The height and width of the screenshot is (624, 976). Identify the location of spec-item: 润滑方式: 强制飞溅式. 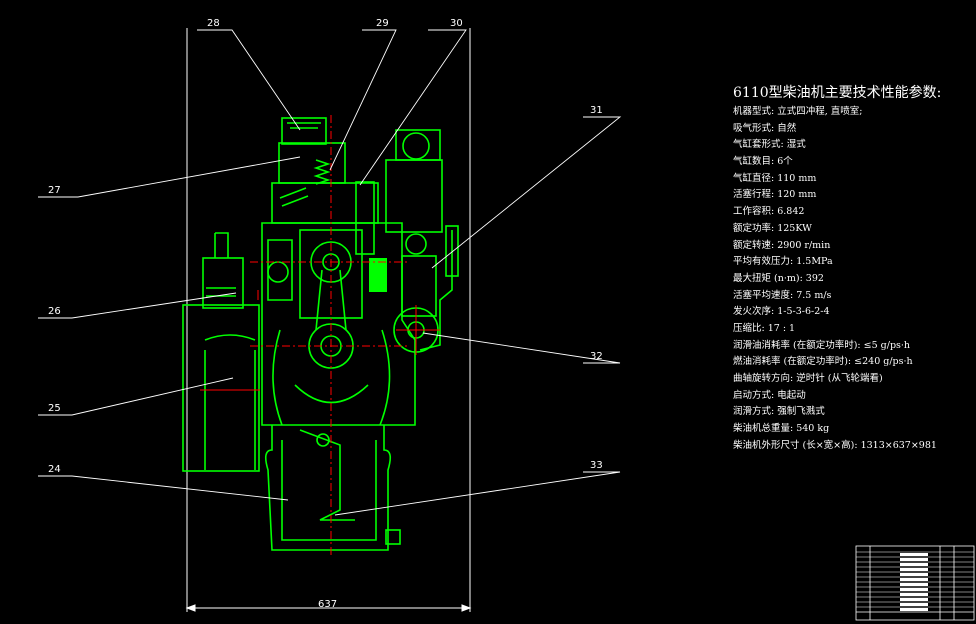
(779, 412).